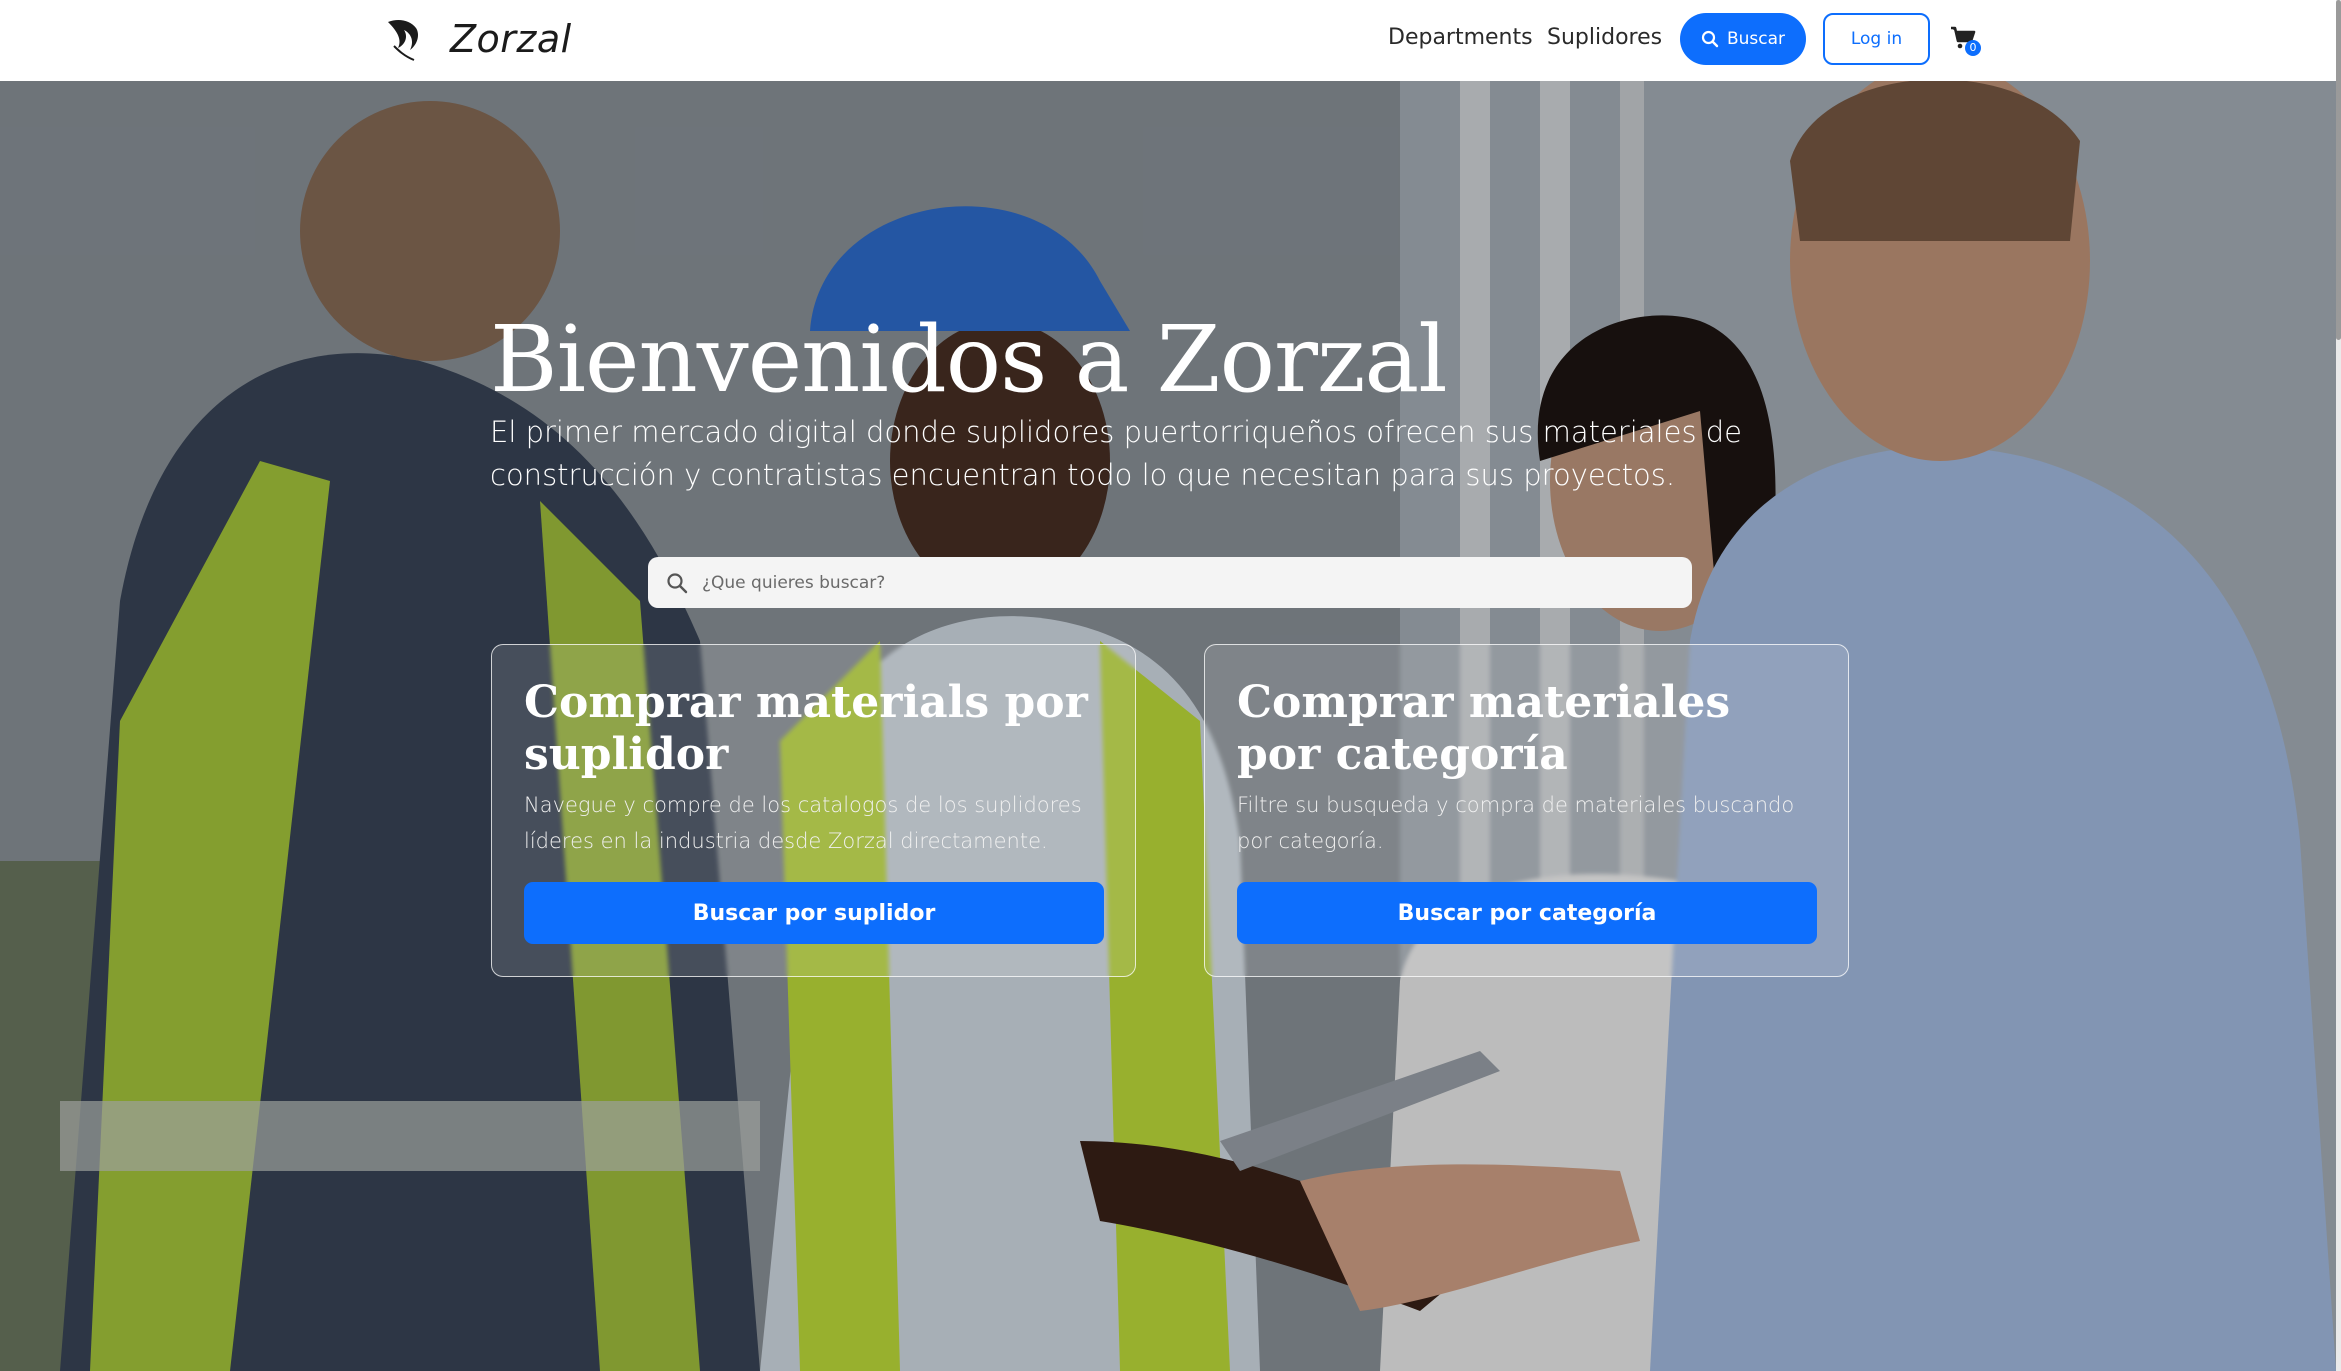  What do you see at coordinates (1876, 39) in the screenshot?
I see `login-button: Log in` at bounding box center [1876, 39].